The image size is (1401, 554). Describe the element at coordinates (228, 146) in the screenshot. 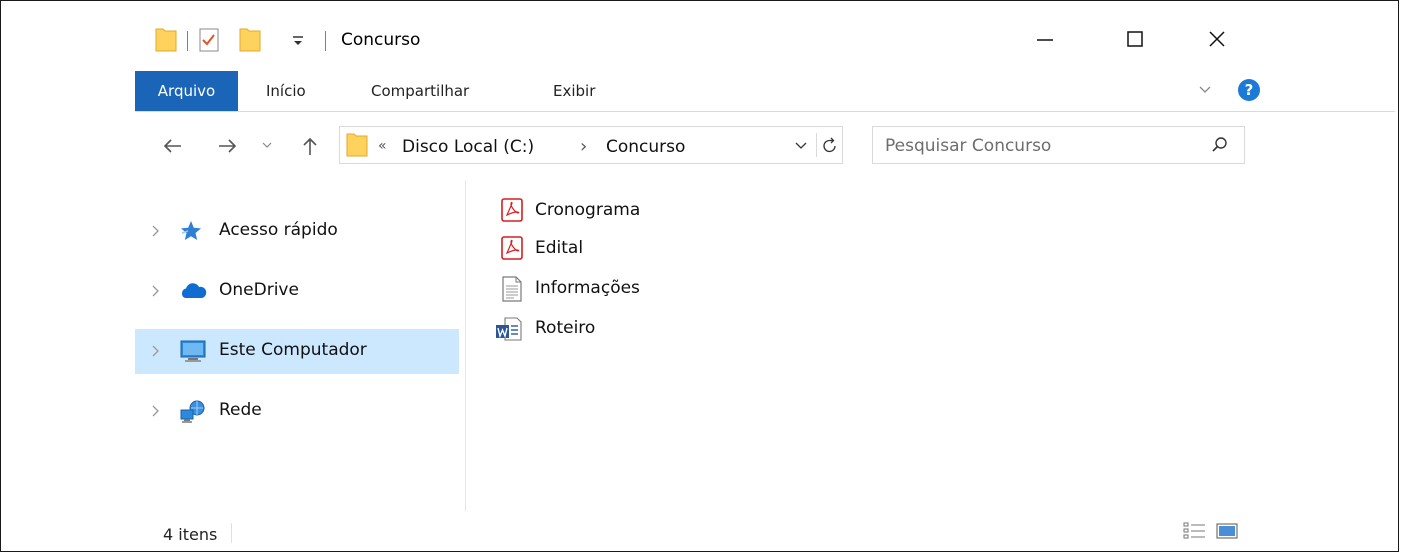

I see `forward-arrow-icon` at that location.